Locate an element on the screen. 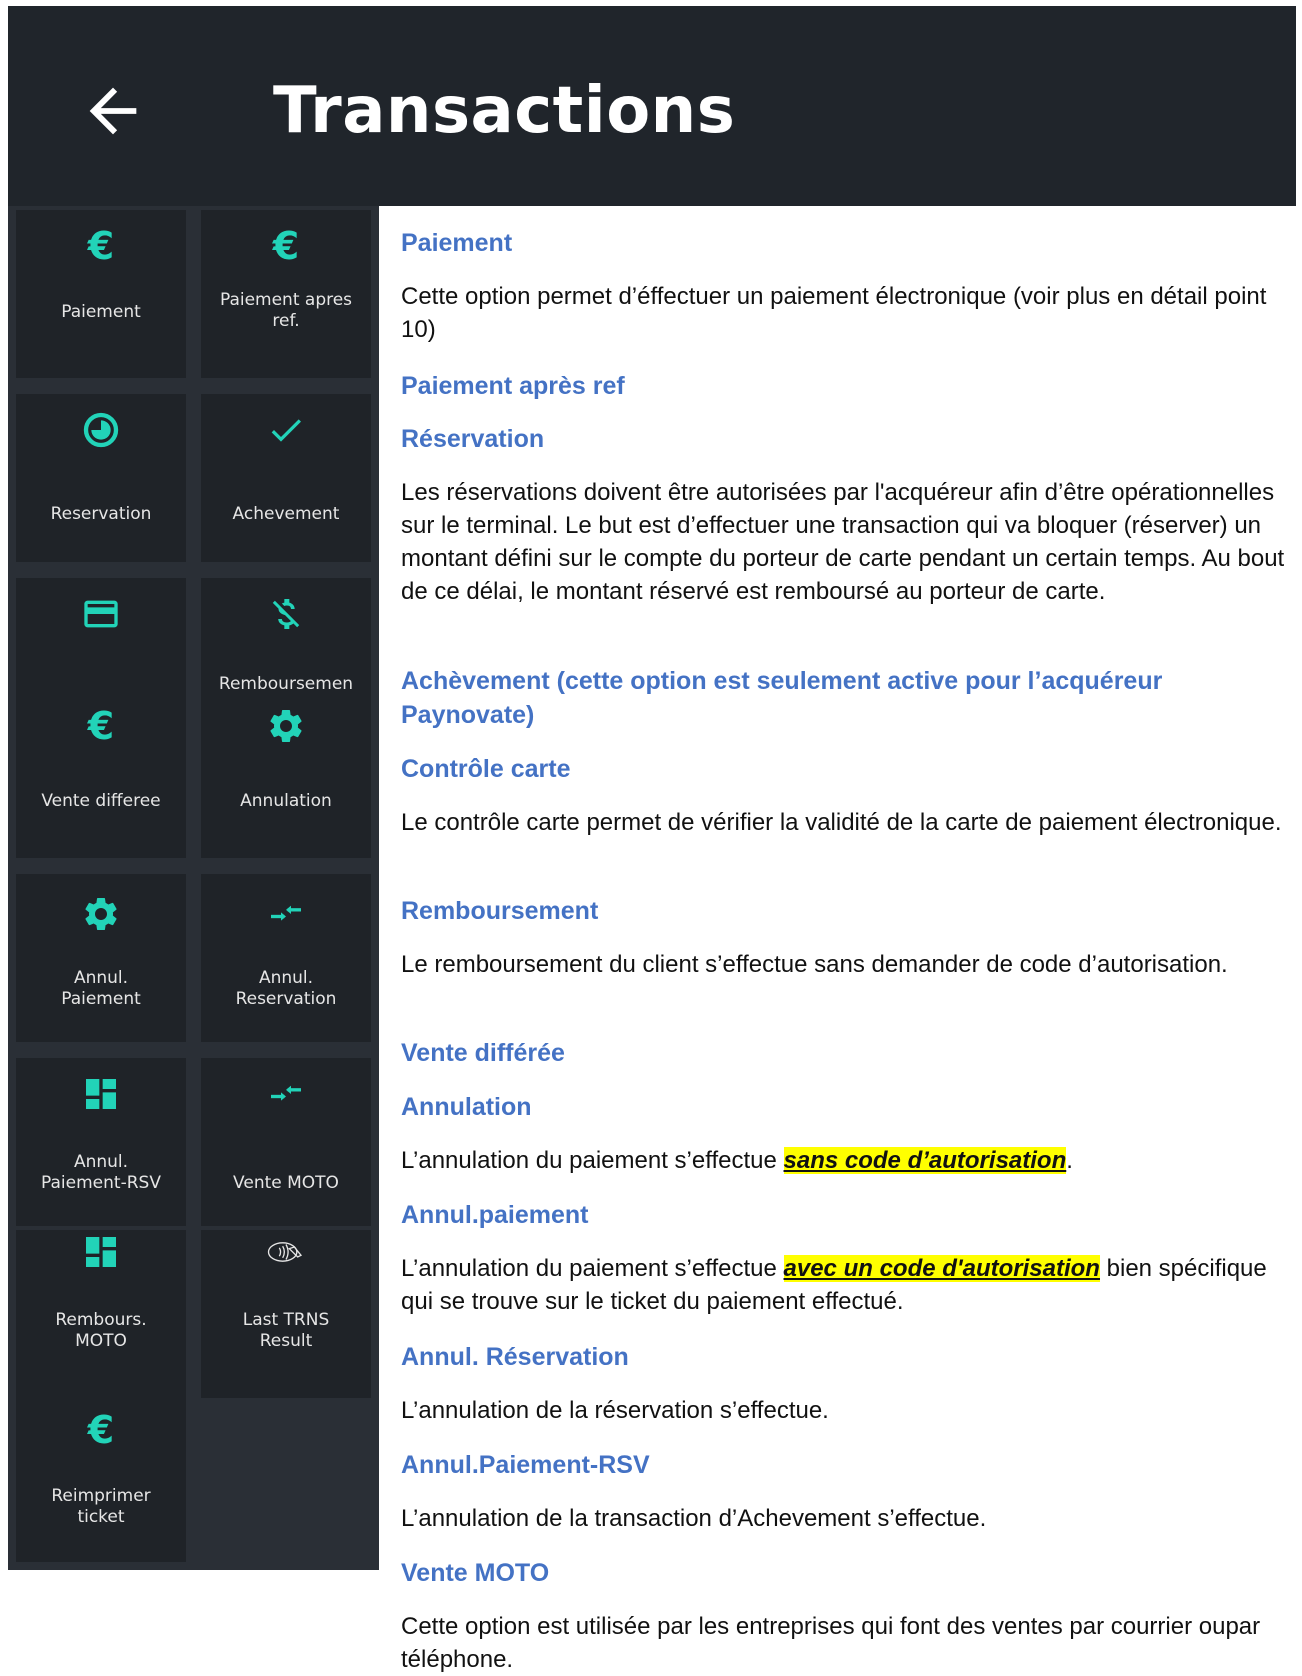 The image size is (1302, 1676). arrow-left-icon is located at coordinates (113, 111).